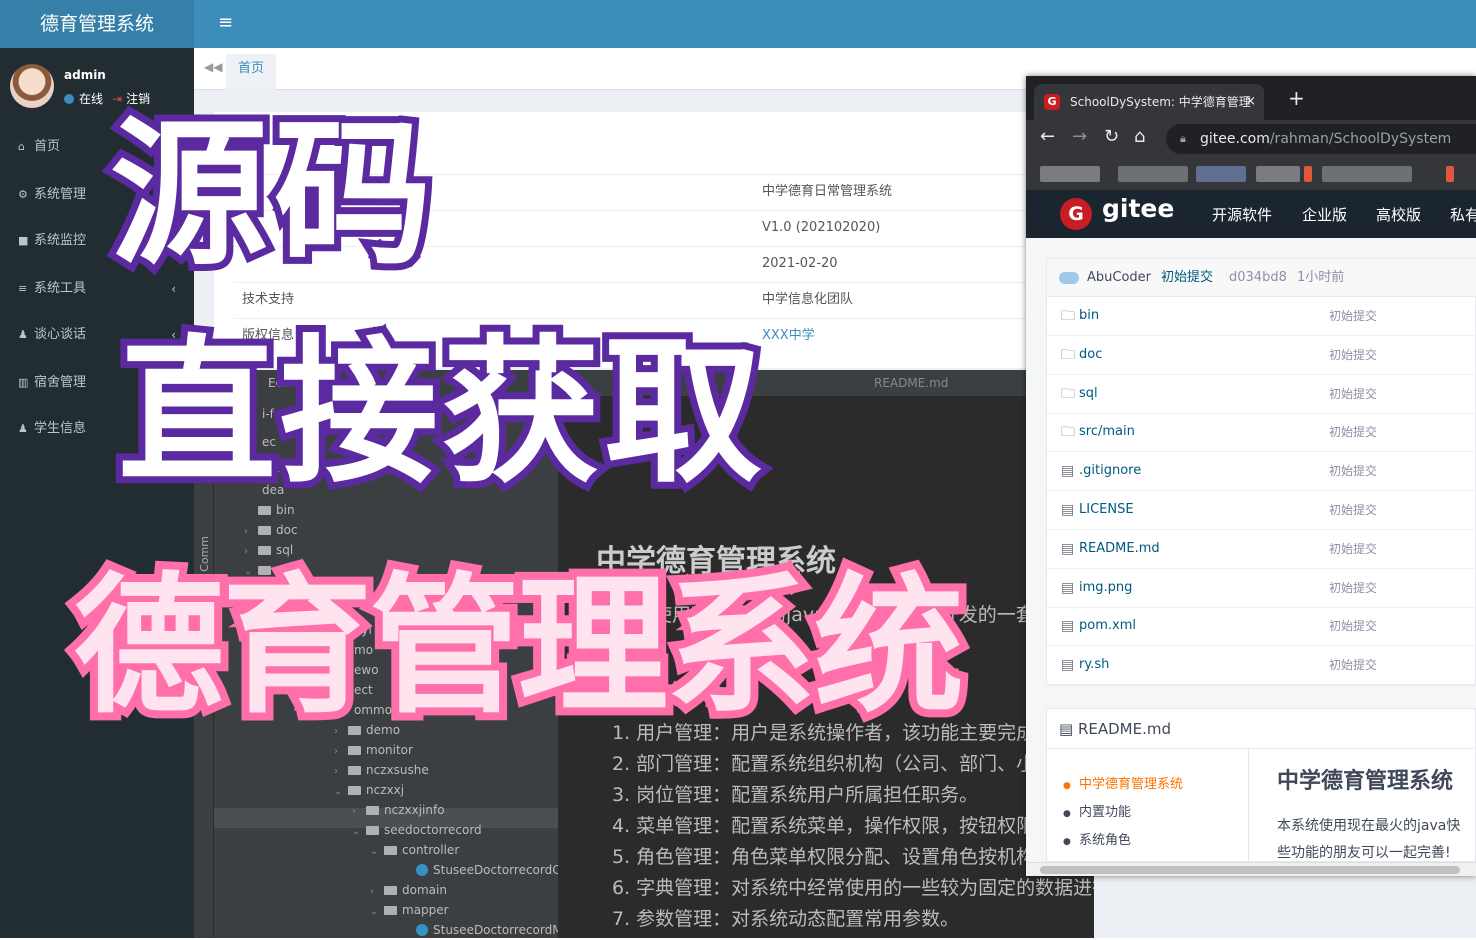 This screenshot has width=1476, height=940. Describe the element at coordinates (1261, 316) in the screenshot. I see `file-row: 🗀︎ bin 初始提交` at that location.